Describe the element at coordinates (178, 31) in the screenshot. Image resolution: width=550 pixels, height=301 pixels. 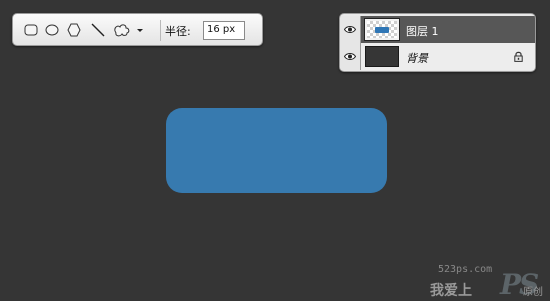
I see `radius-label: 半径:` at that location.